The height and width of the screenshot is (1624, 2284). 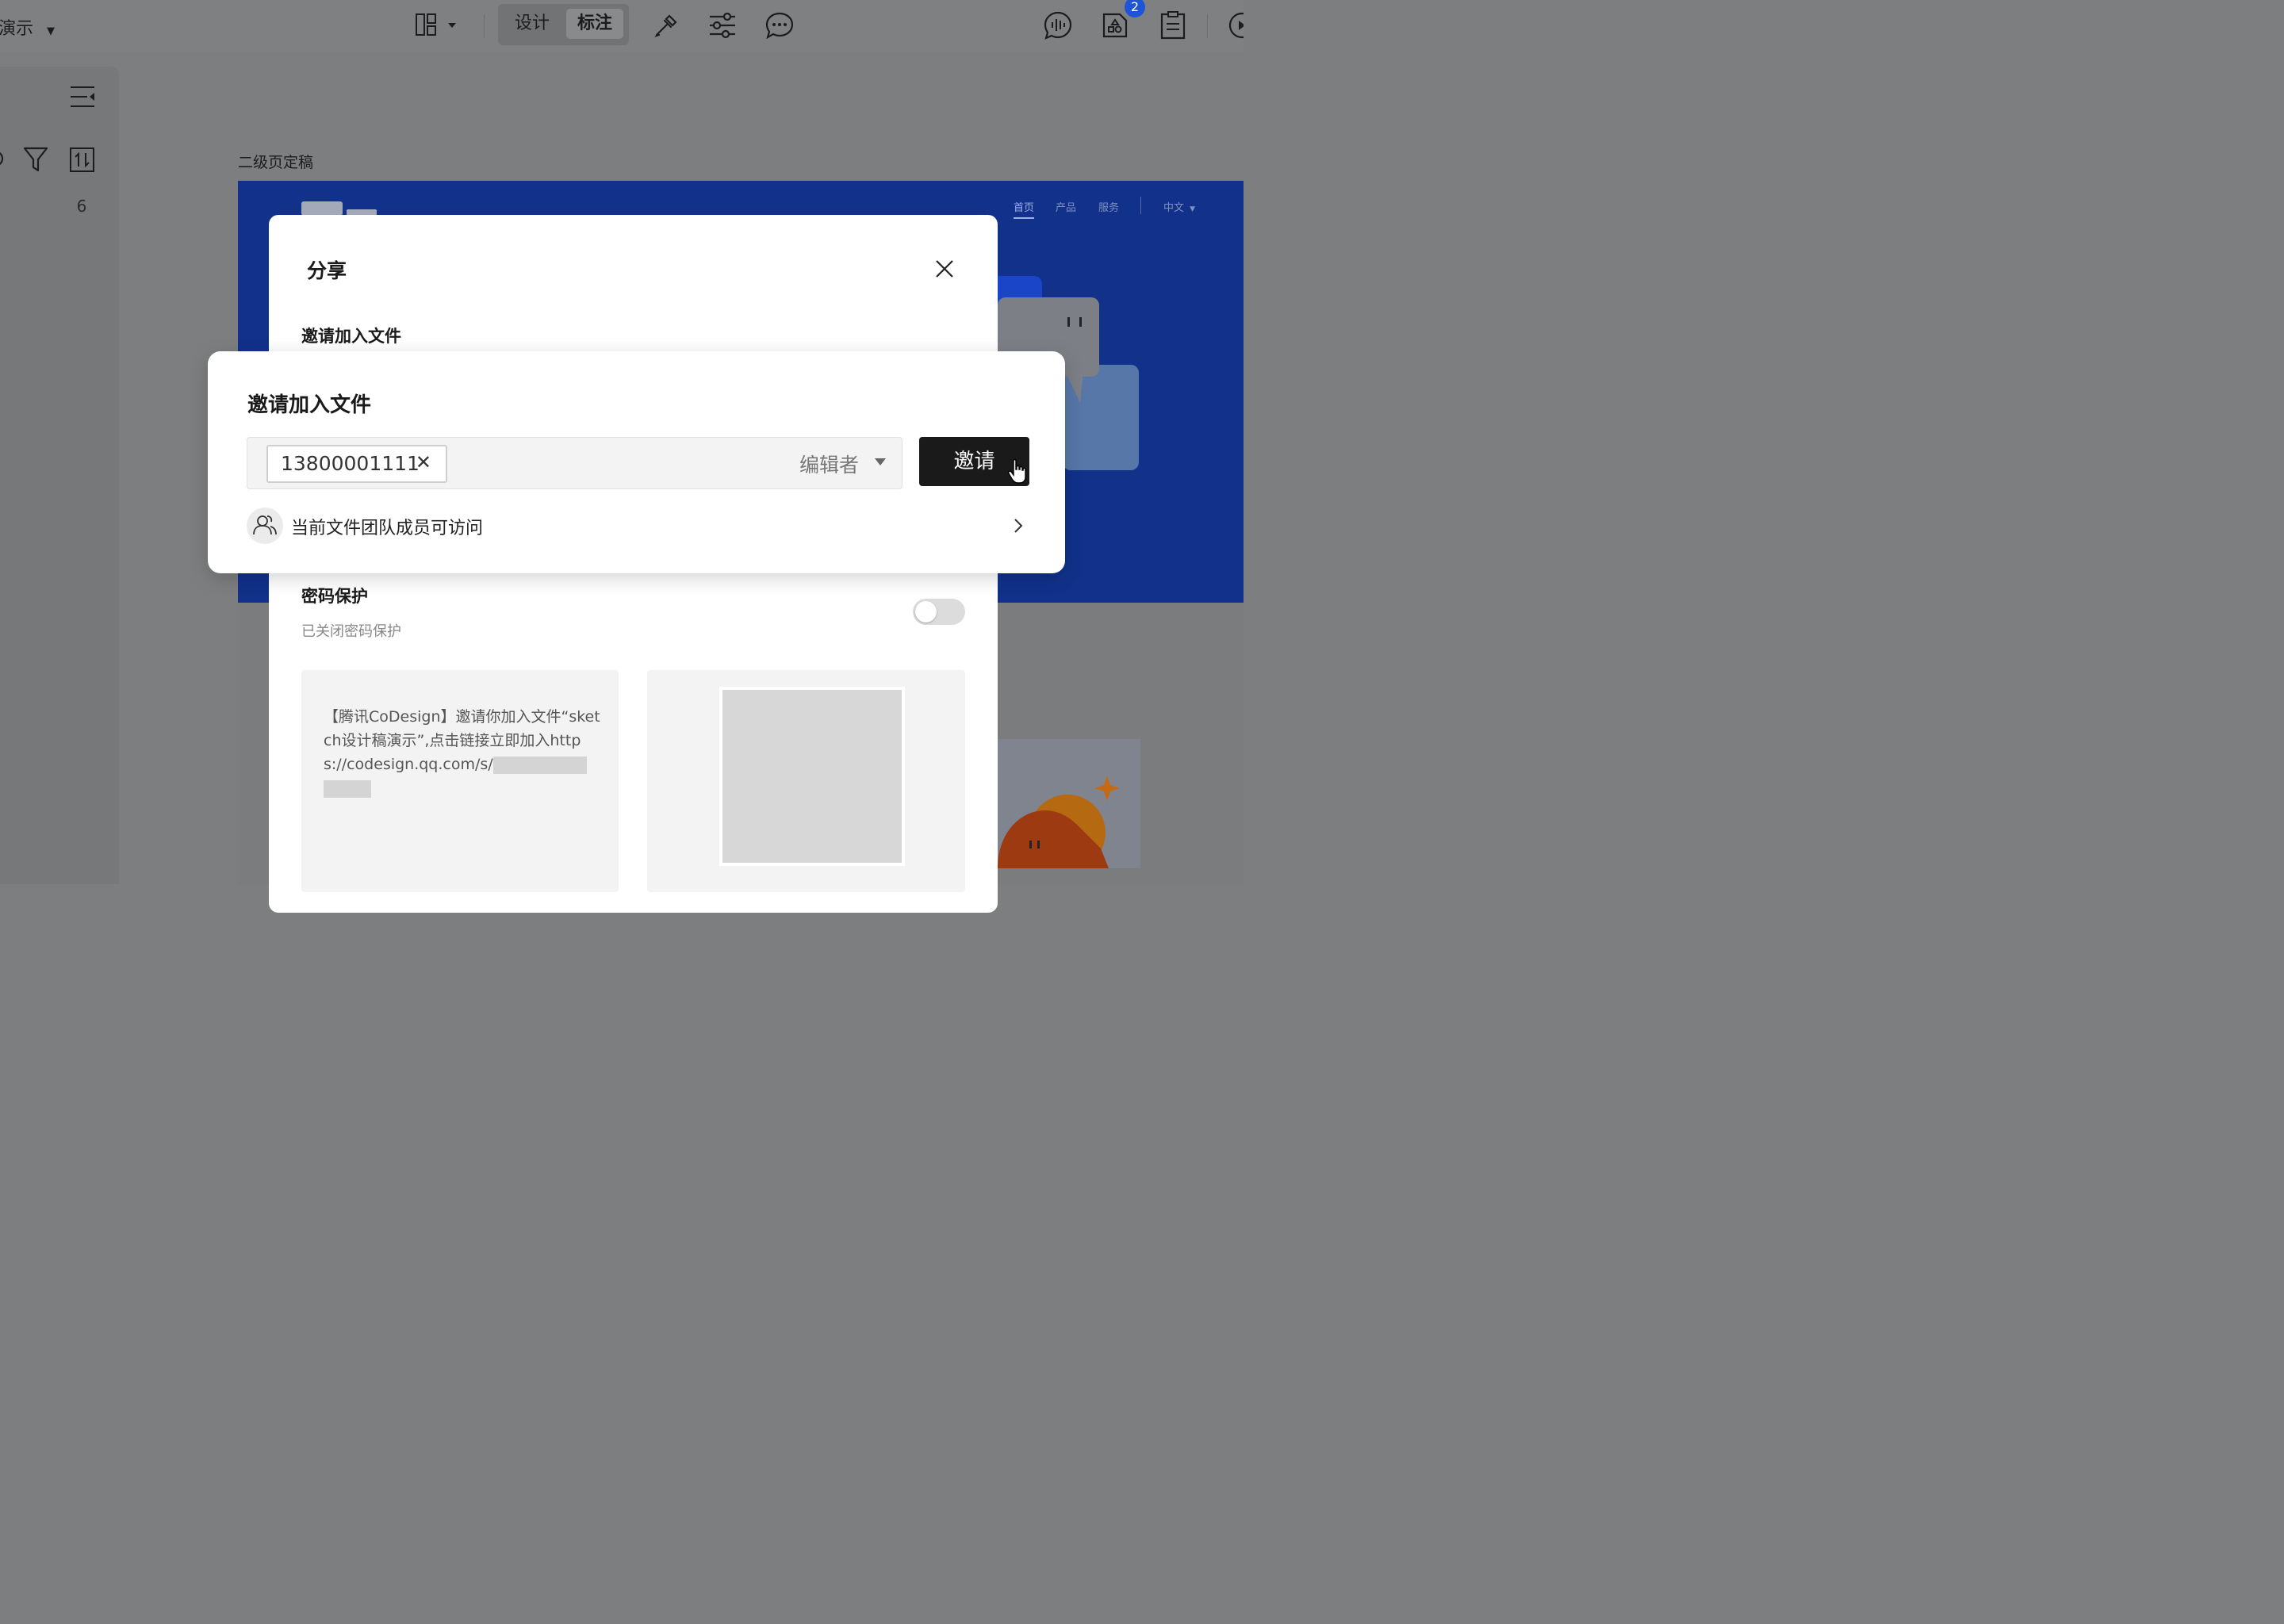 I want to click on role-select: 编辑者, so click(x=829, y=464).